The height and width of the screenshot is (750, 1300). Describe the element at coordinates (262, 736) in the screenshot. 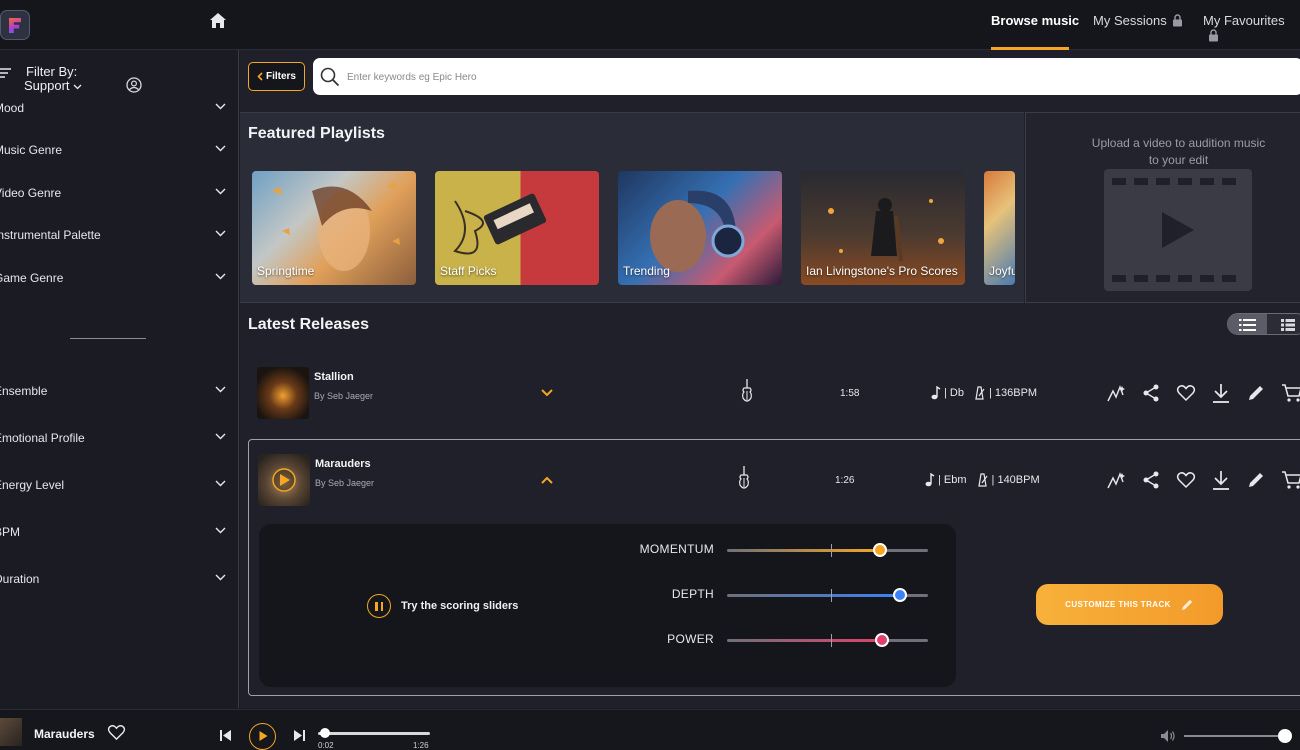

I see `play-button` at that location.